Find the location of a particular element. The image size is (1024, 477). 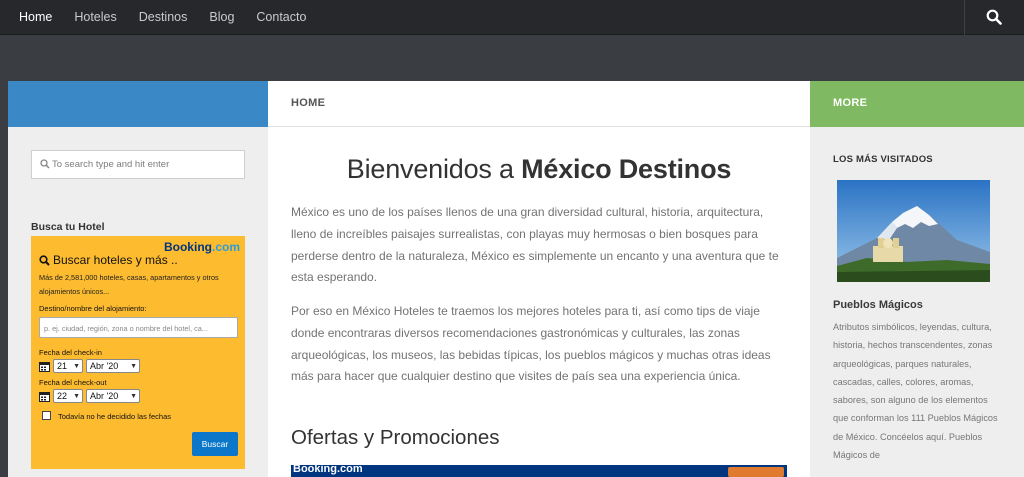

checkin-month-select: Abr '20 ▼ is located at coordinates (113, 366).